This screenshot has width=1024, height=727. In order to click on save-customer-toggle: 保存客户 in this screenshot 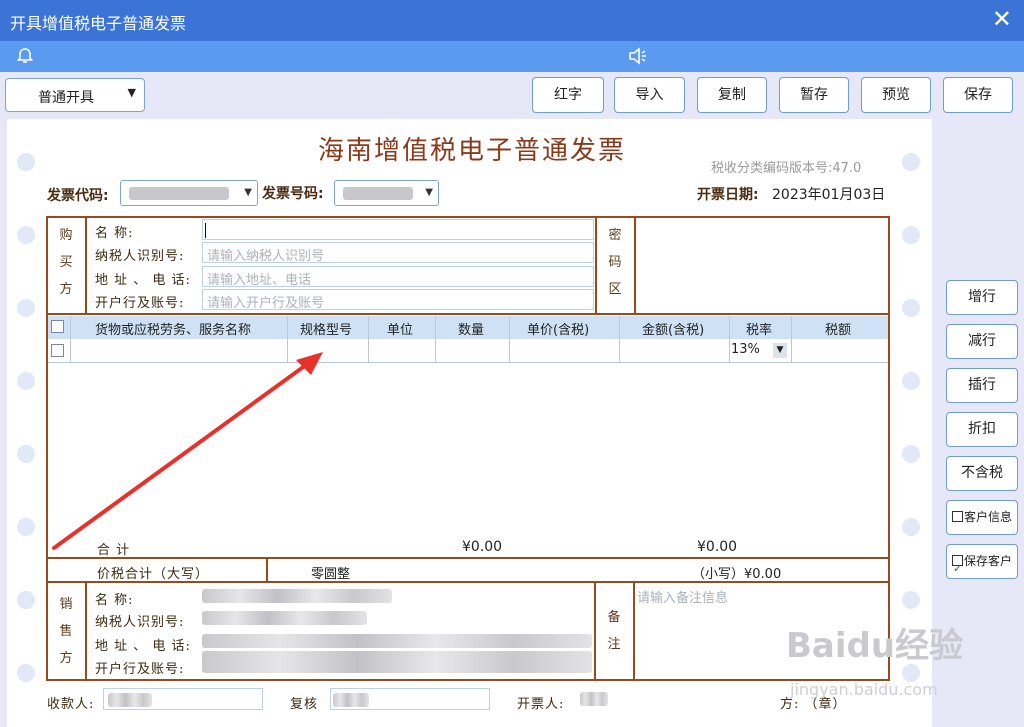, I will do `click(982, 564)`.